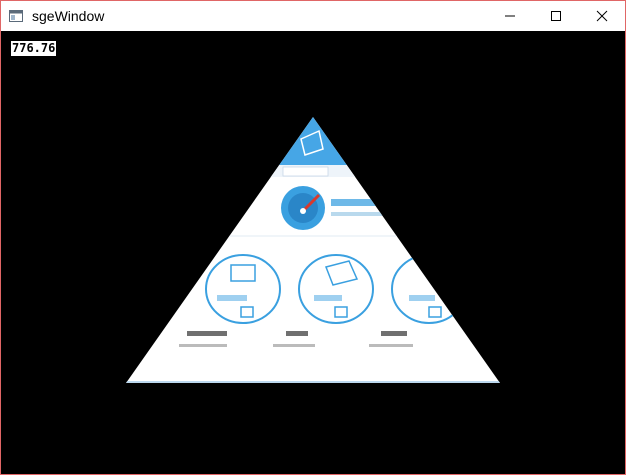  I want to click on maximize-button, so click(556, 16).